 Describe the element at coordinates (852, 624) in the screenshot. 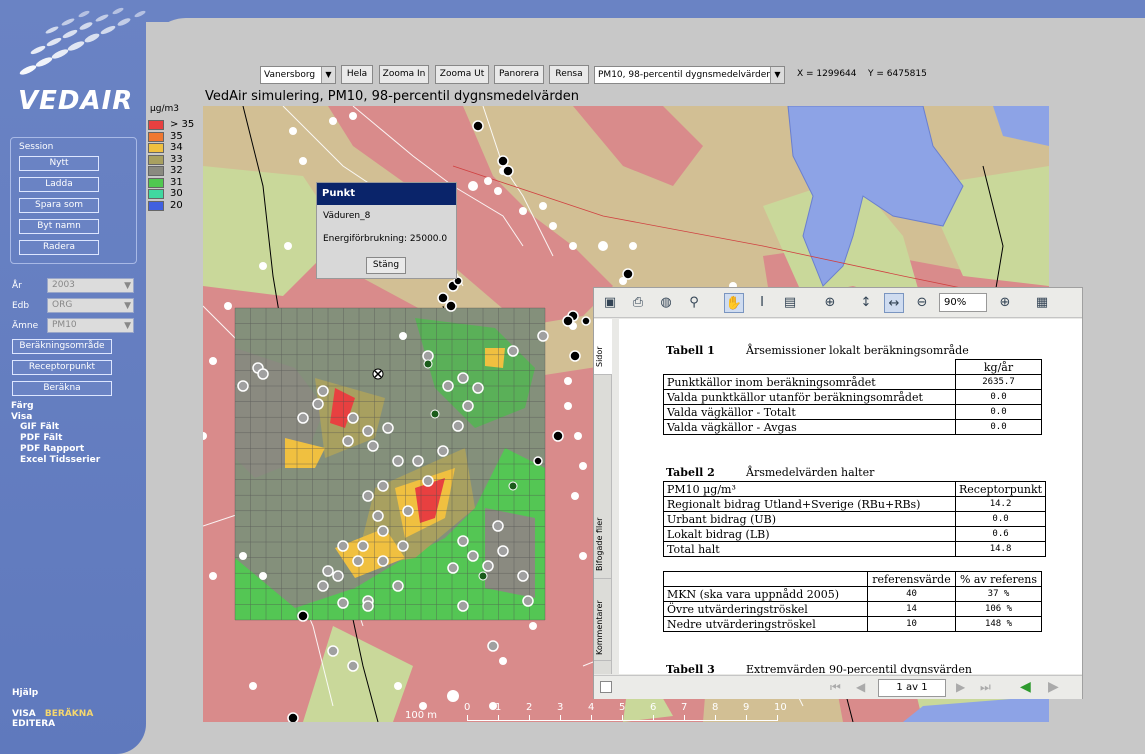

I see `table-row: Nedre utvärderingströskel 10 148 %` at that location.